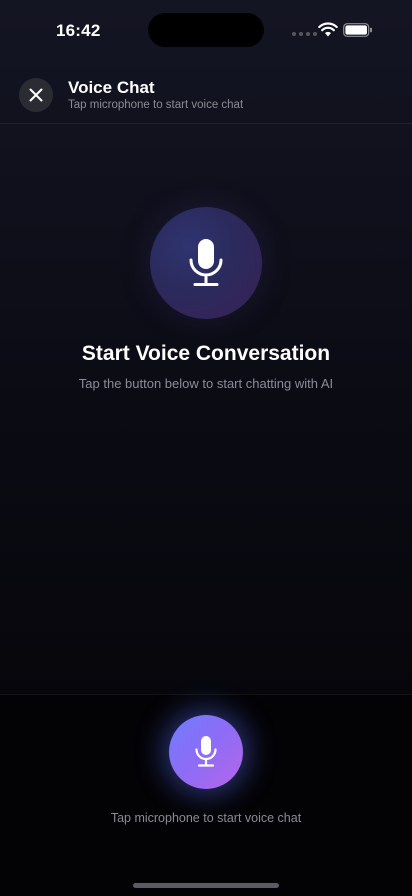 This screenshot has width=412, height=896. What do you see at coordinates (206, 885) in the screenshot?
I see `home-indicator` at bounding box center [206, 885].